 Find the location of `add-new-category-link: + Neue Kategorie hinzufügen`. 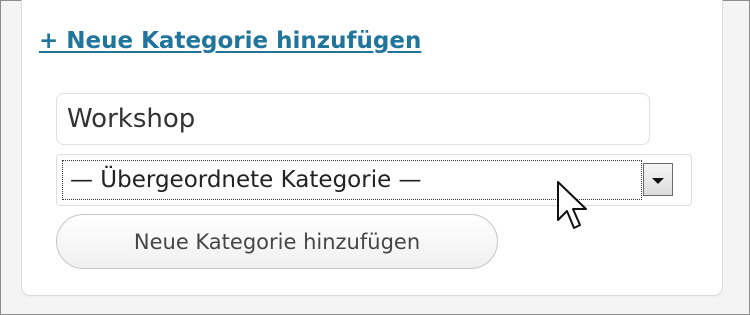

add-new-category-link: + Neue Kategorie hinzufügen is located at coordinates (230, 41).